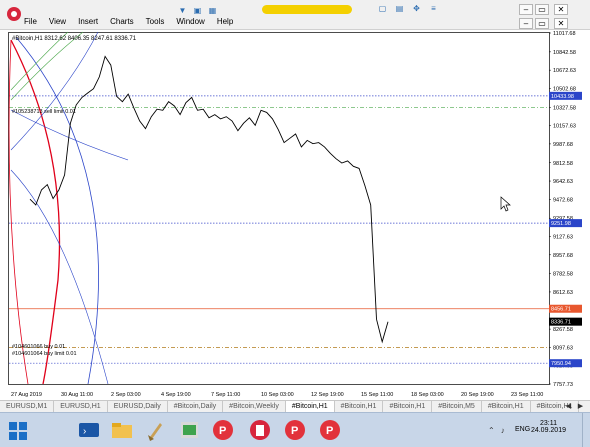 This screenshot has width=590, height=447. What do you see at coordinates (38, 347) in the screenshot?
I see `buy-label: #104601066 buy 0.01` at bounding box center [38, 347].